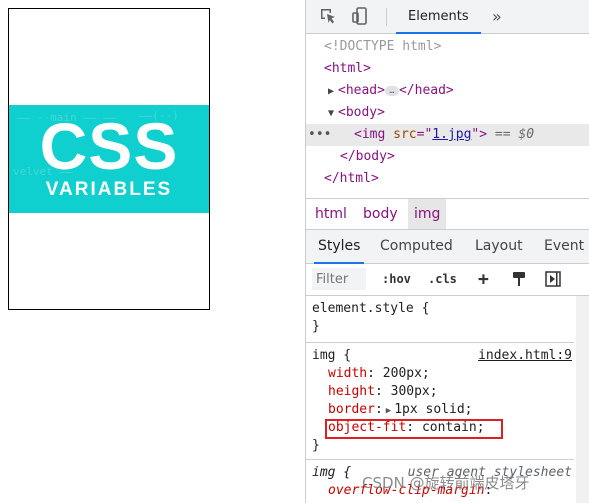  Describe the element at coordinates (370, 134) in the screenshot. I see `img-tag: <img` at that location.